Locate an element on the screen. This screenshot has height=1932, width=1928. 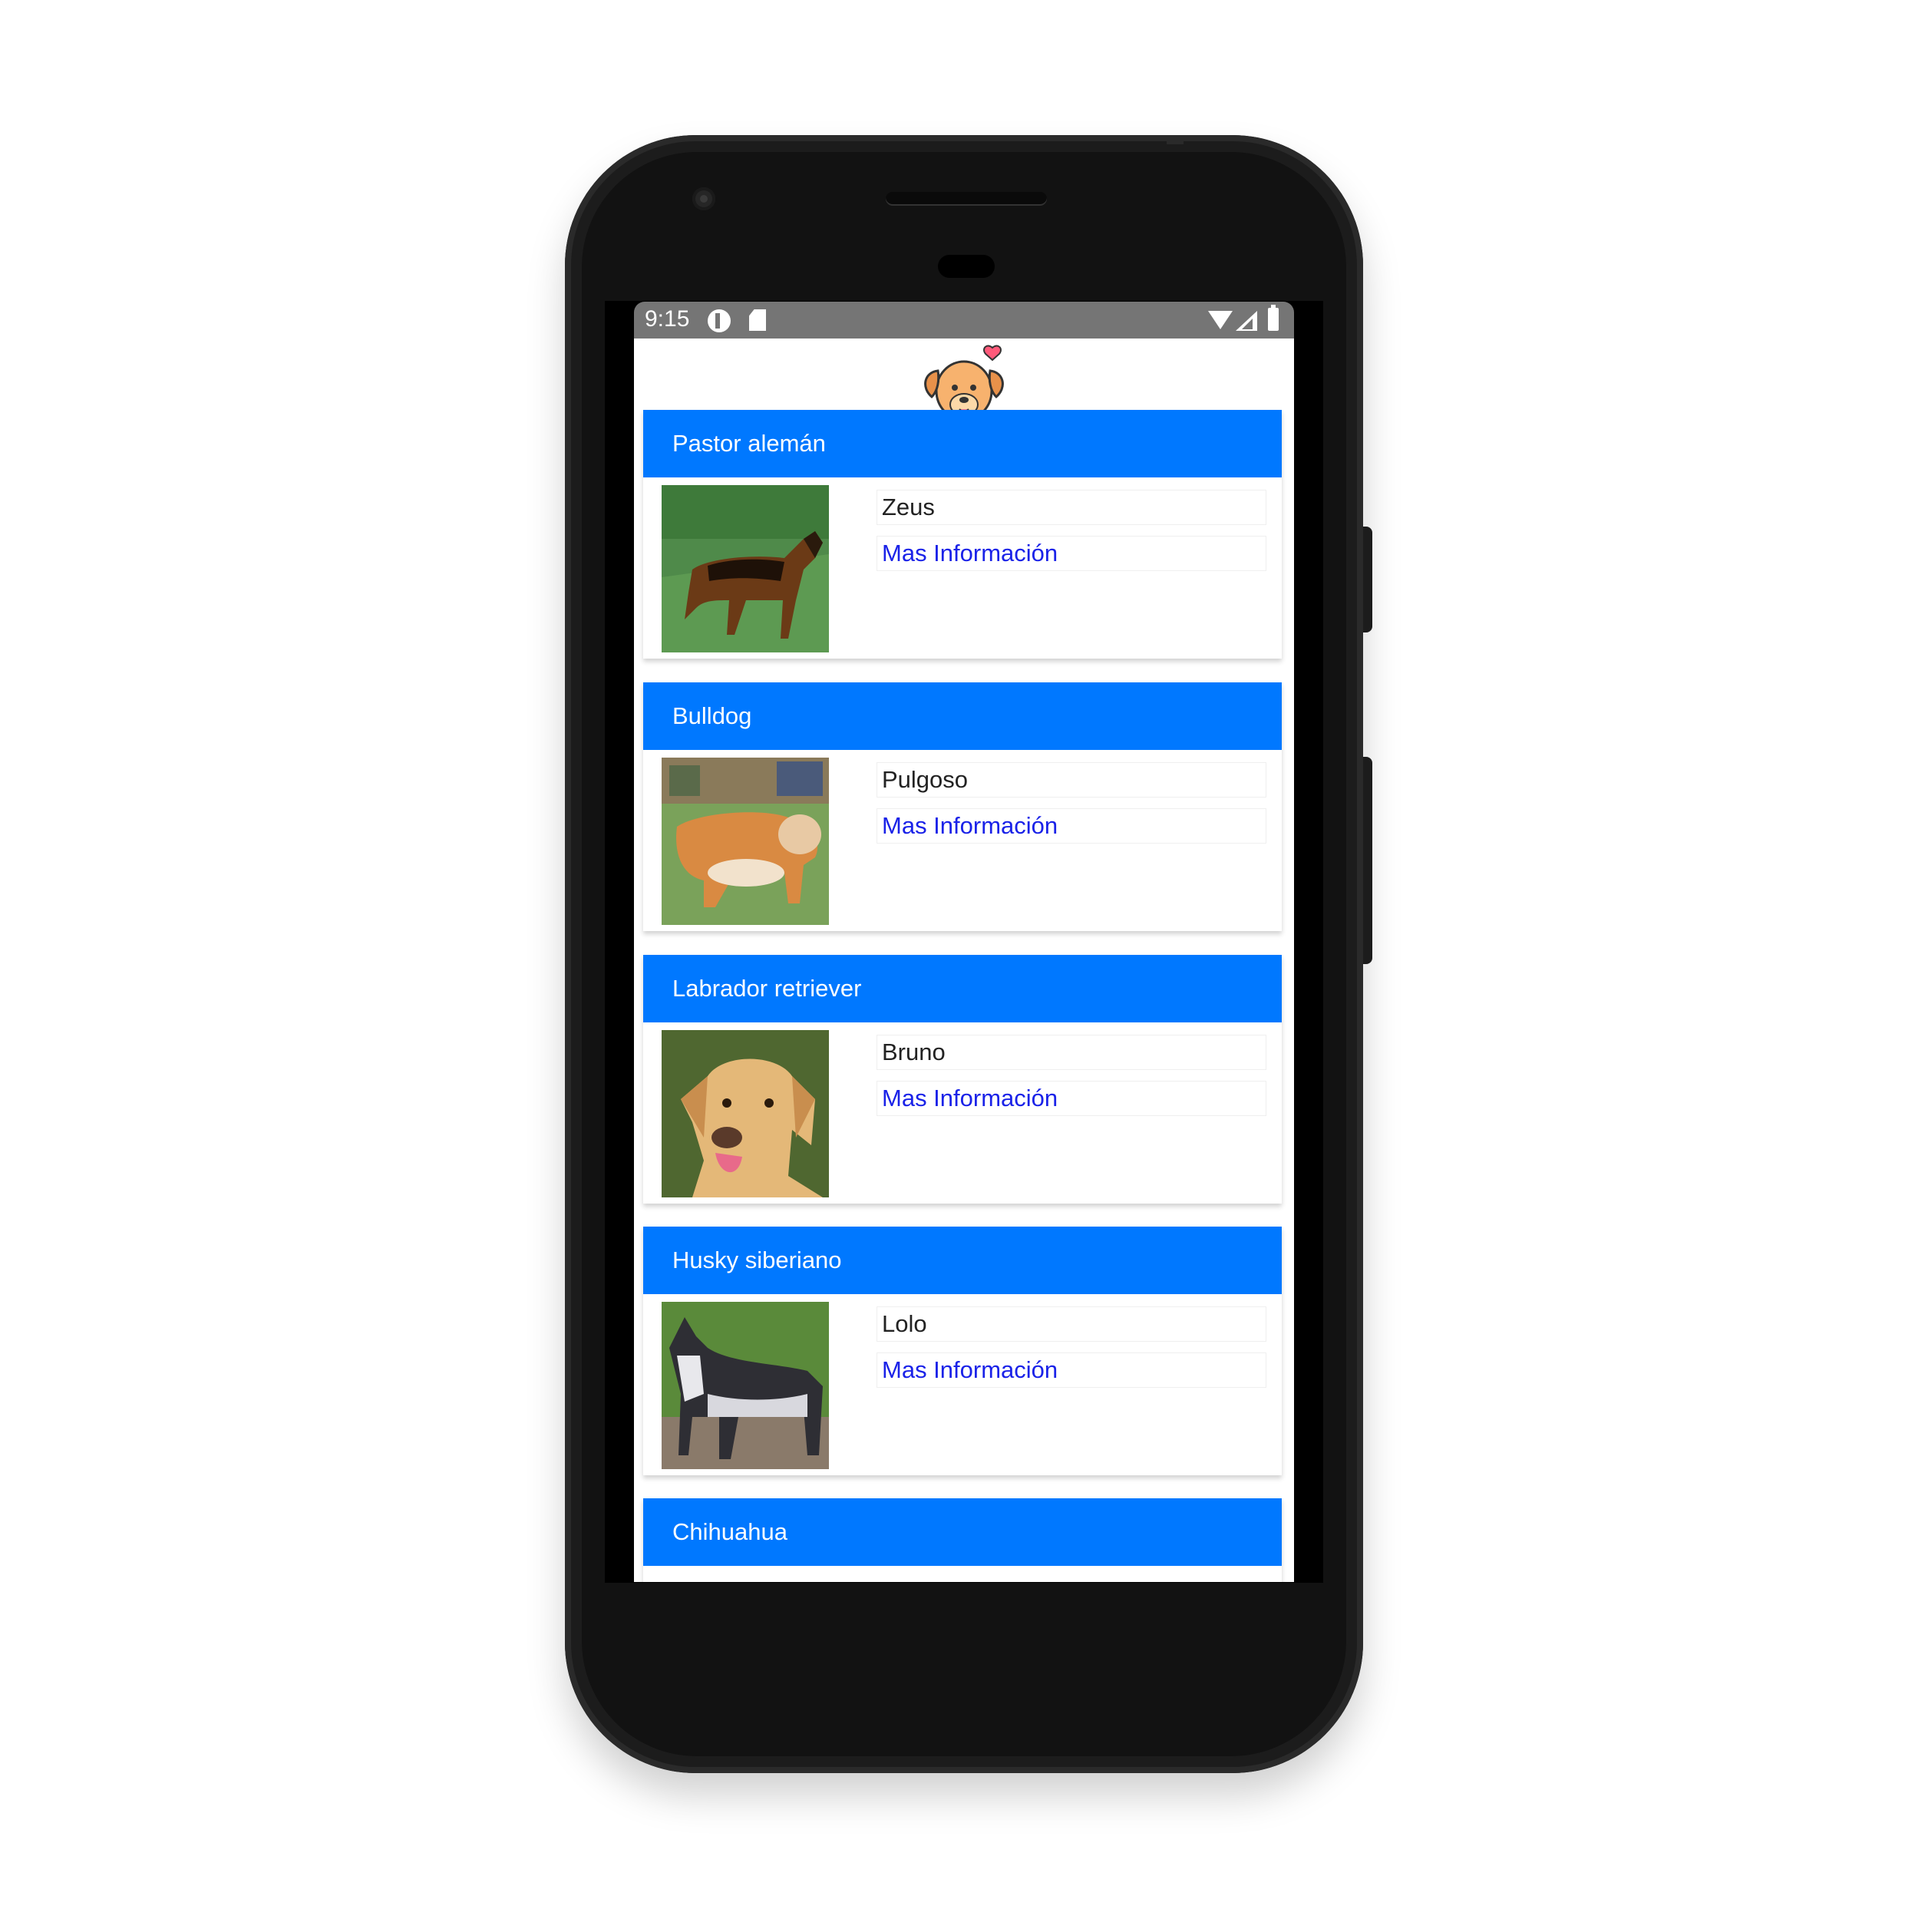
sd-card-icon is located at coordinates (758, 320).